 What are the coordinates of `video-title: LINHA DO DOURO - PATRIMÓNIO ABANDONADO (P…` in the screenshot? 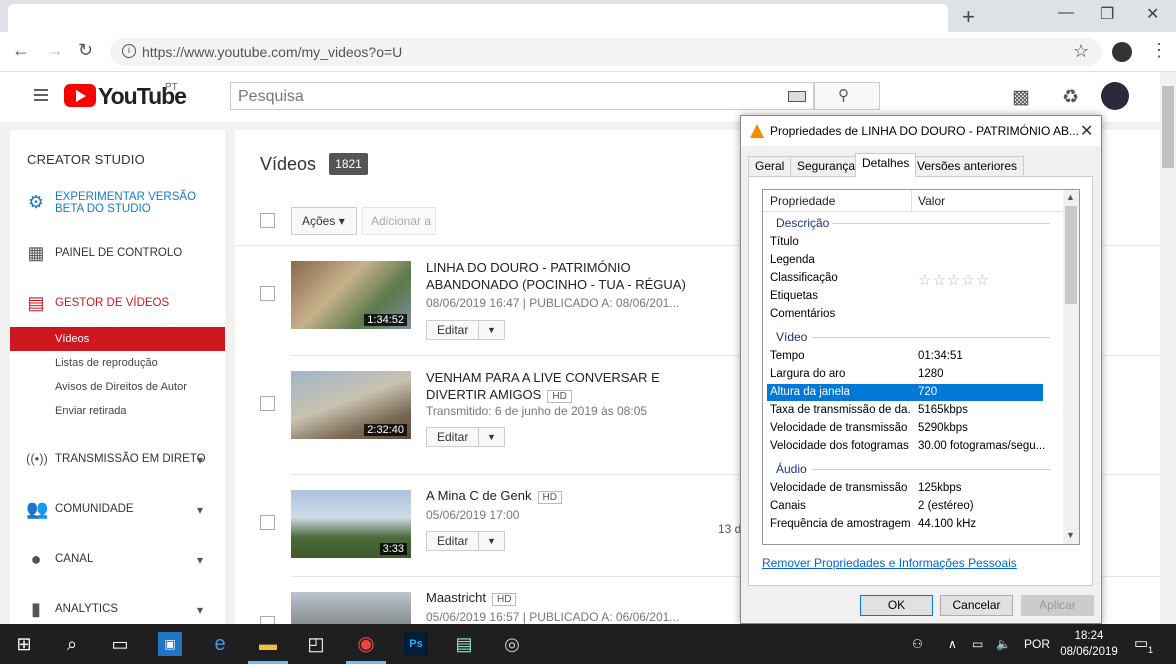 It's located at (556, 276).